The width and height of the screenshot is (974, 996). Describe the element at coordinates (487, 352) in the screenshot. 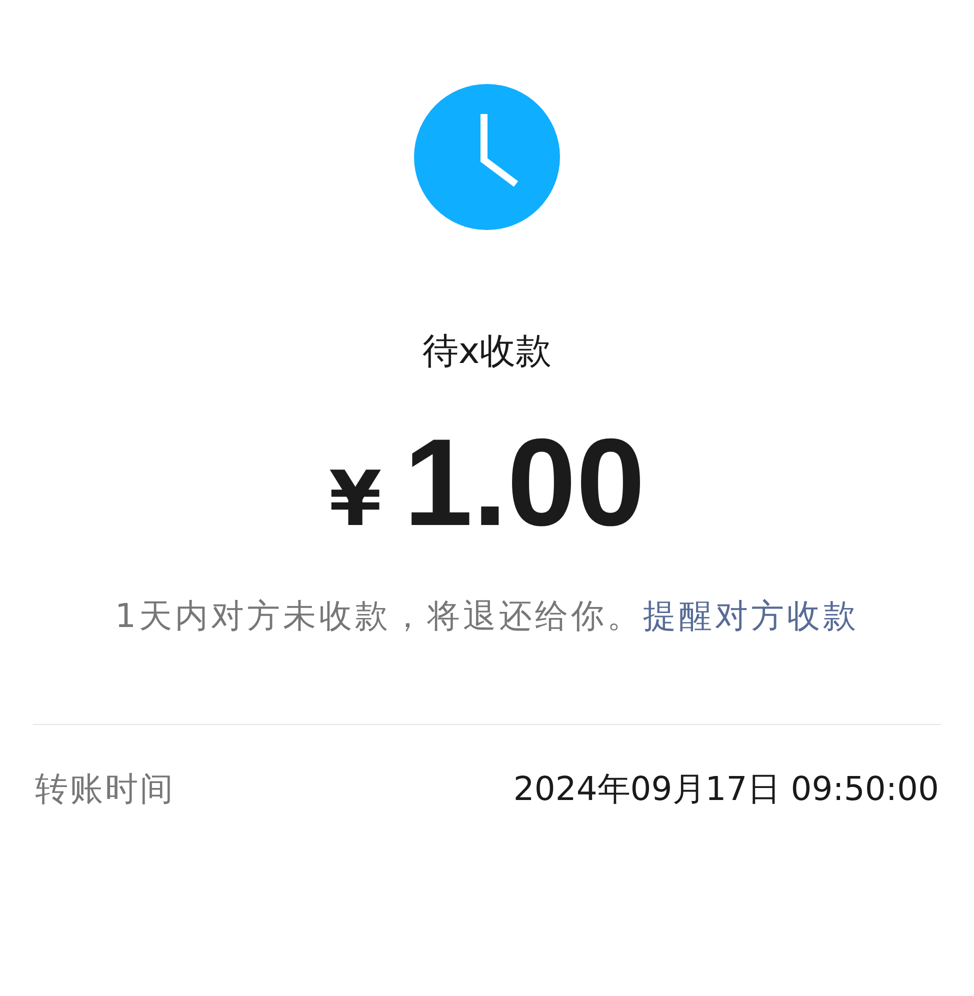

I see `status-title: 待x收款` at that location.